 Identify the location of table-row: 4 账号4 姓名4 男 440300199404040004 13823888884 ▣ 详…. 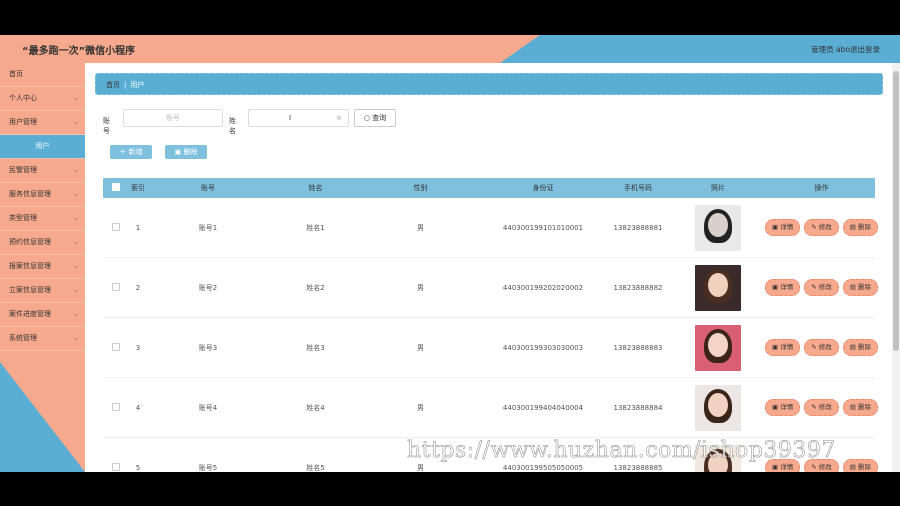
(490, 408).